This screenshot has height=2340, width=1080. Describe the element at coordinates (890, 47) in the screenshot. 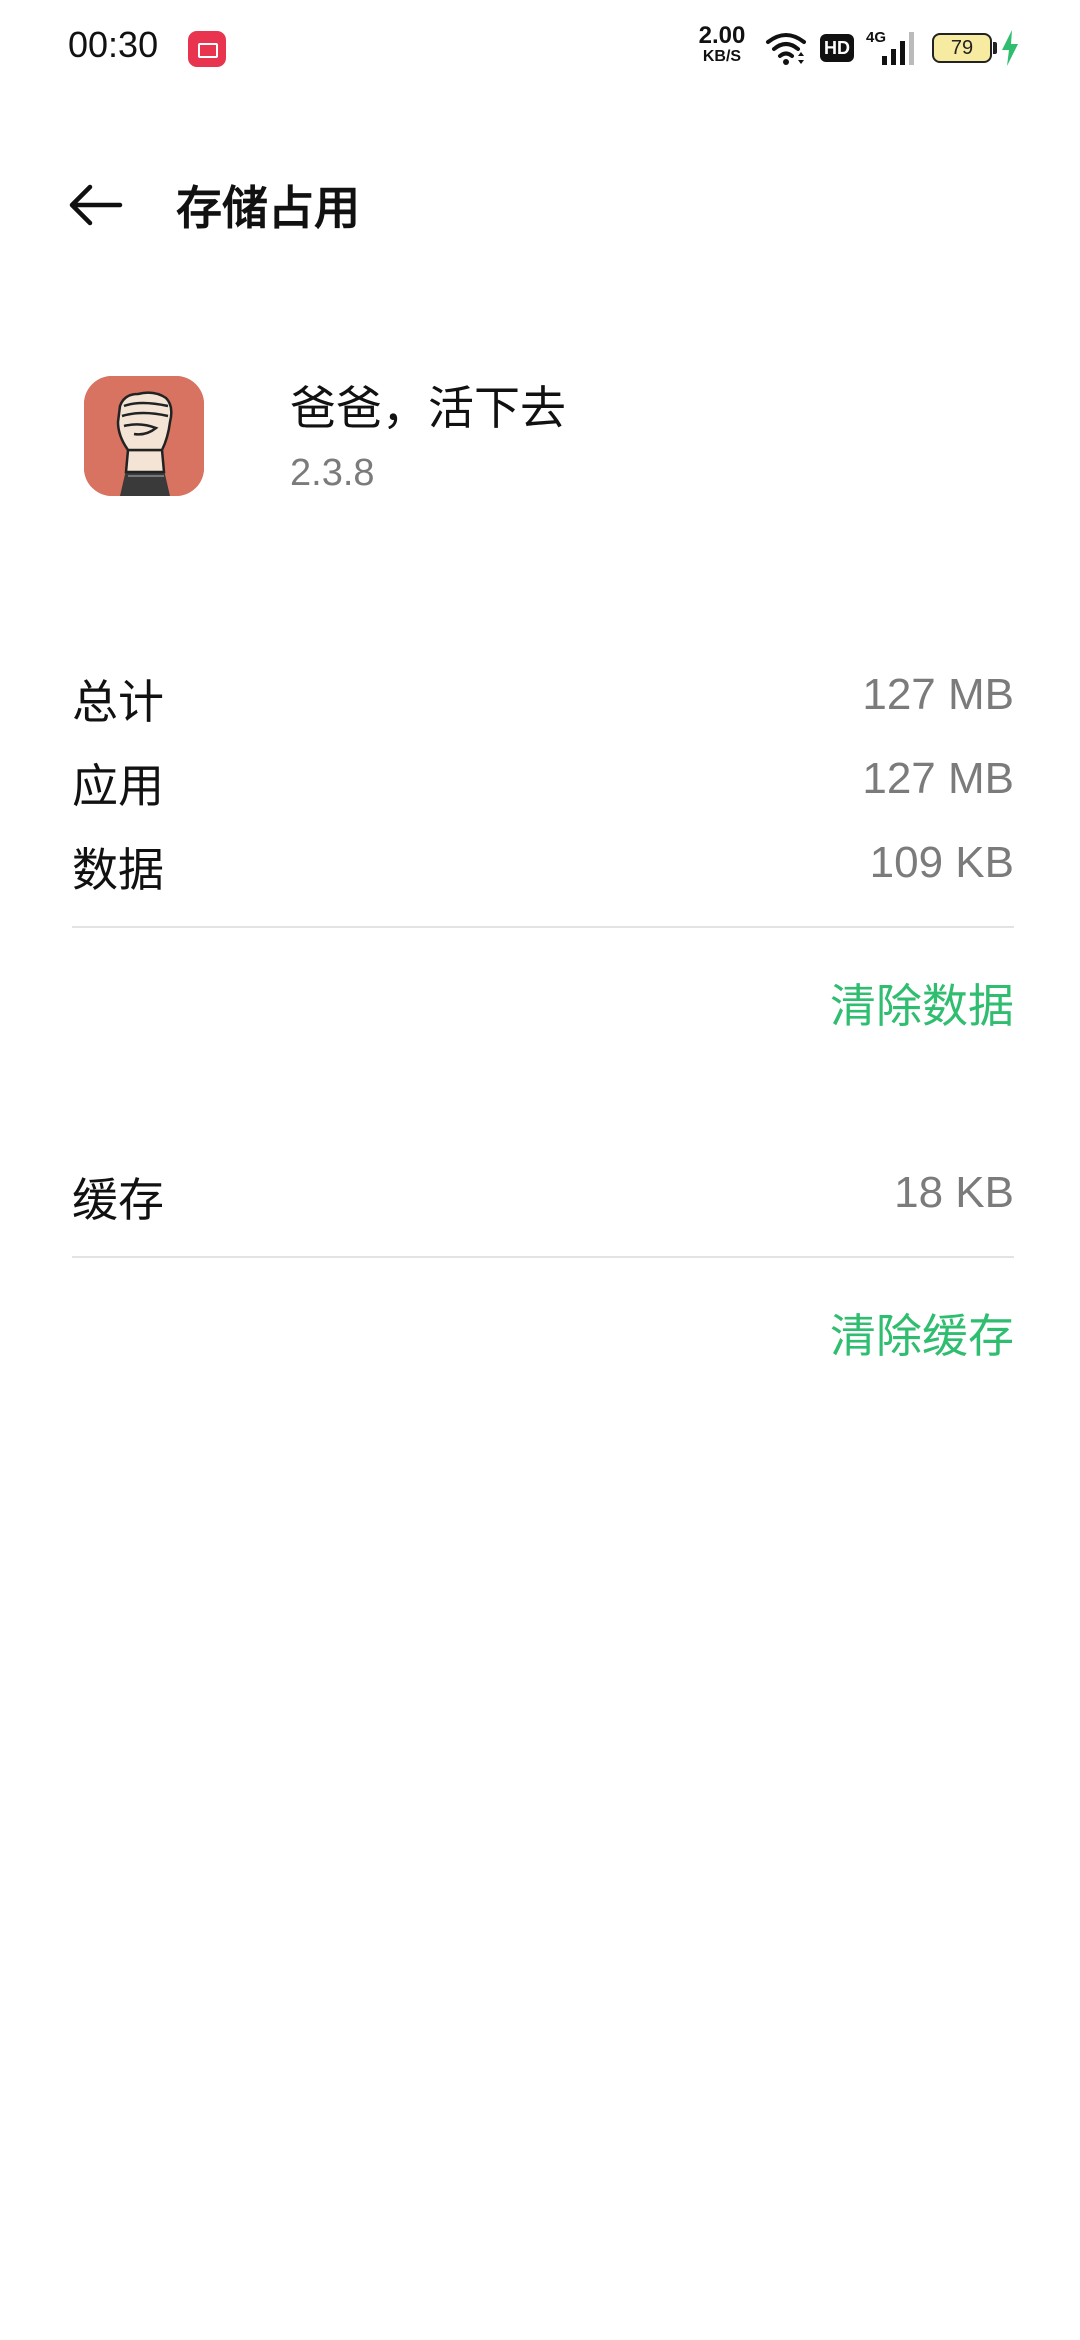

I see `signal-icon: 4G` at that location.